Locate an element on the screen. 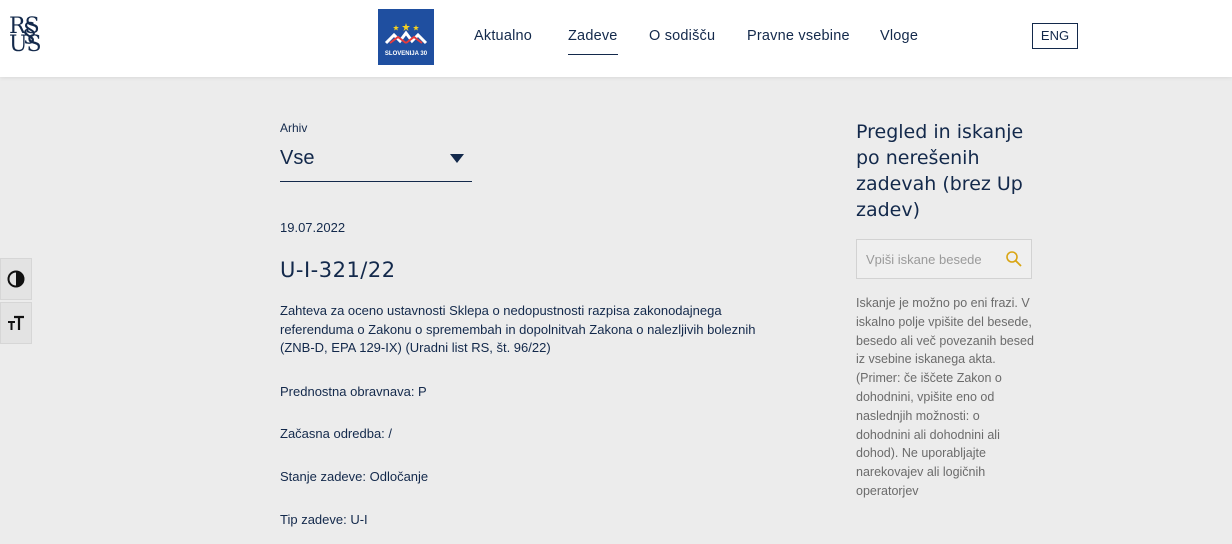 This screenshot has width=1232, height=544. accessibility-toolbar is located at coordinates (16, 302).